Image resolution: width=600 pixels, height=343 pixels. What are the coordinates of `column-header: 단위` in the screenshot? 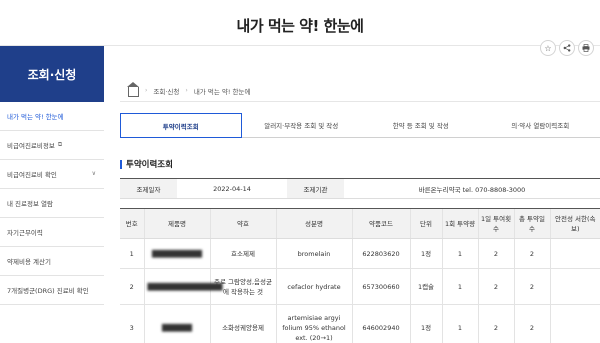 It's located at (425, 223).